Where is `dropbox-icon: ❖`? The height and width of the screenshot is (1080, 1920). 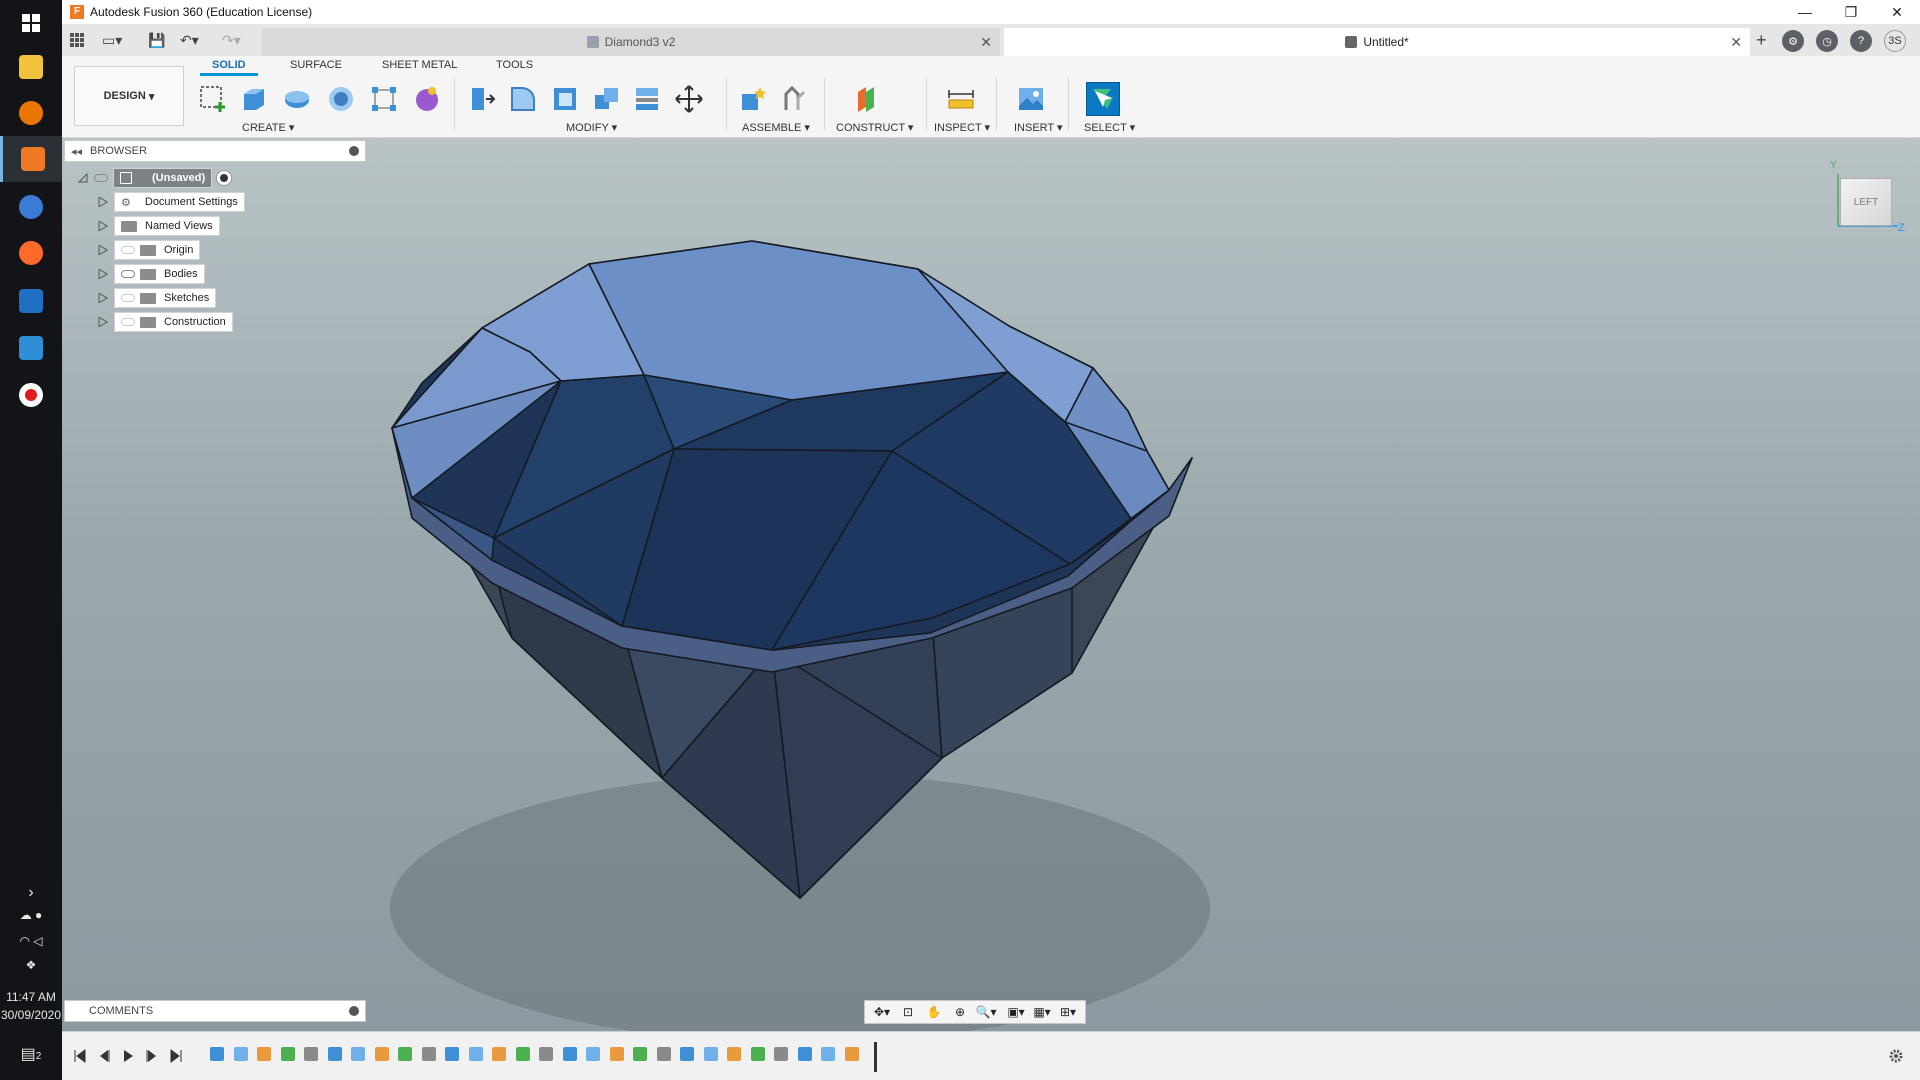
dropbox-icon: ❖ is located at coordinates (31, 965).